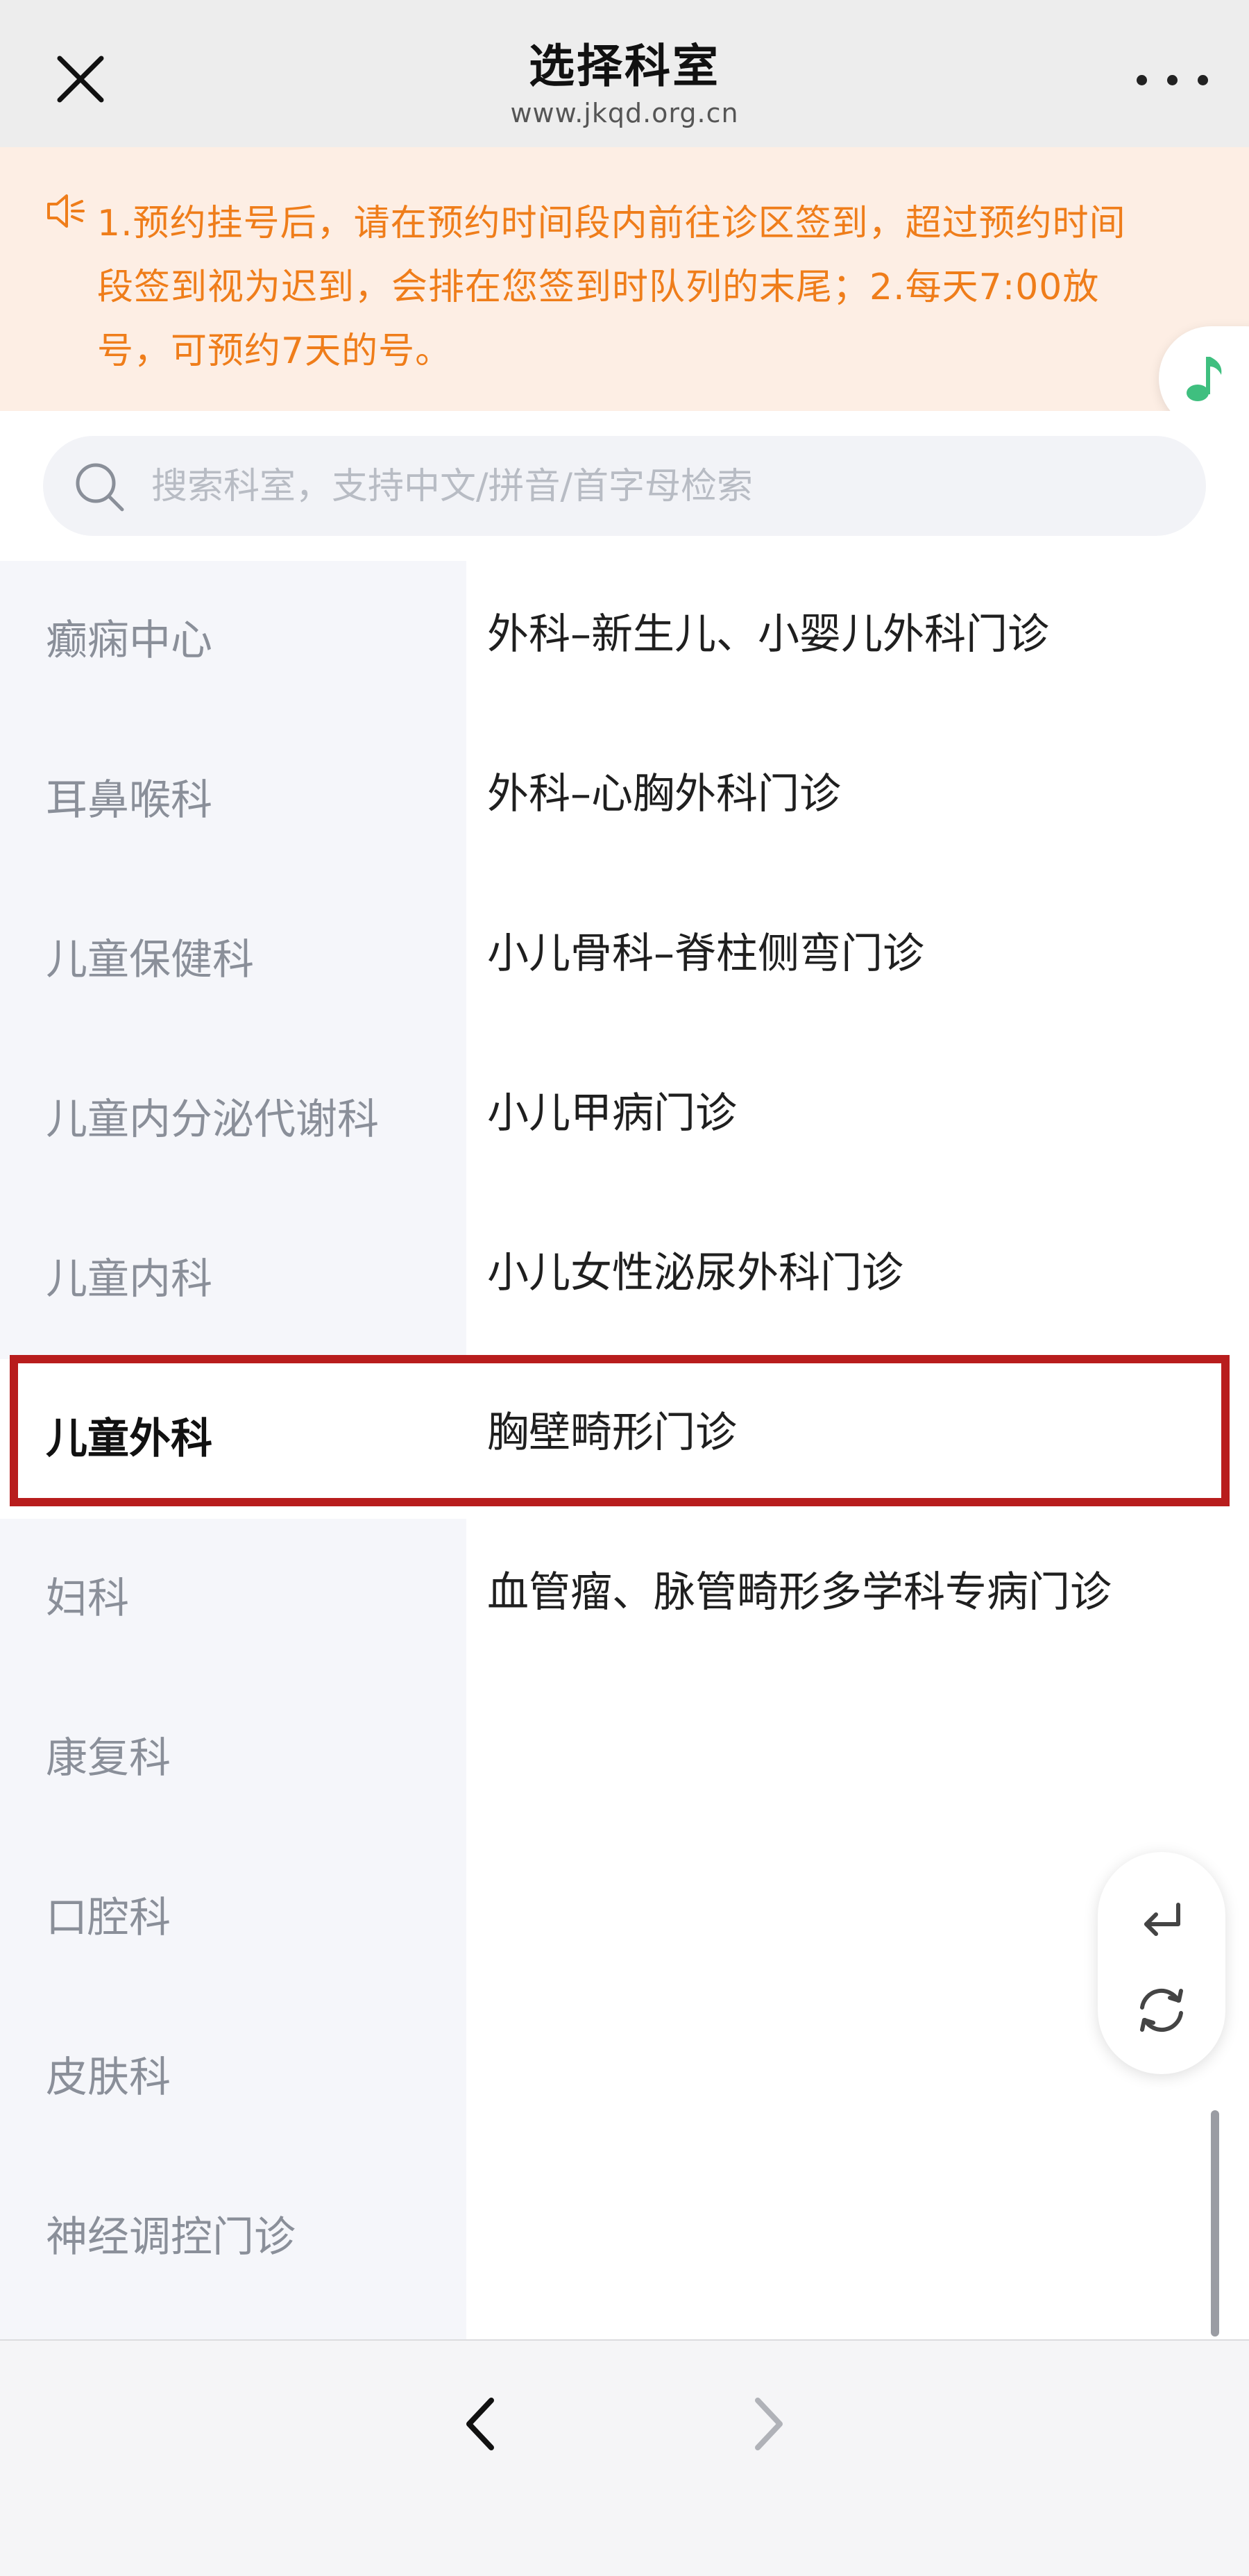 This screenshot has height=2576, width=1249. I want to click on department-item: 血管瘤、脉管畸形多学科专病门诊, so click(857, 1598).